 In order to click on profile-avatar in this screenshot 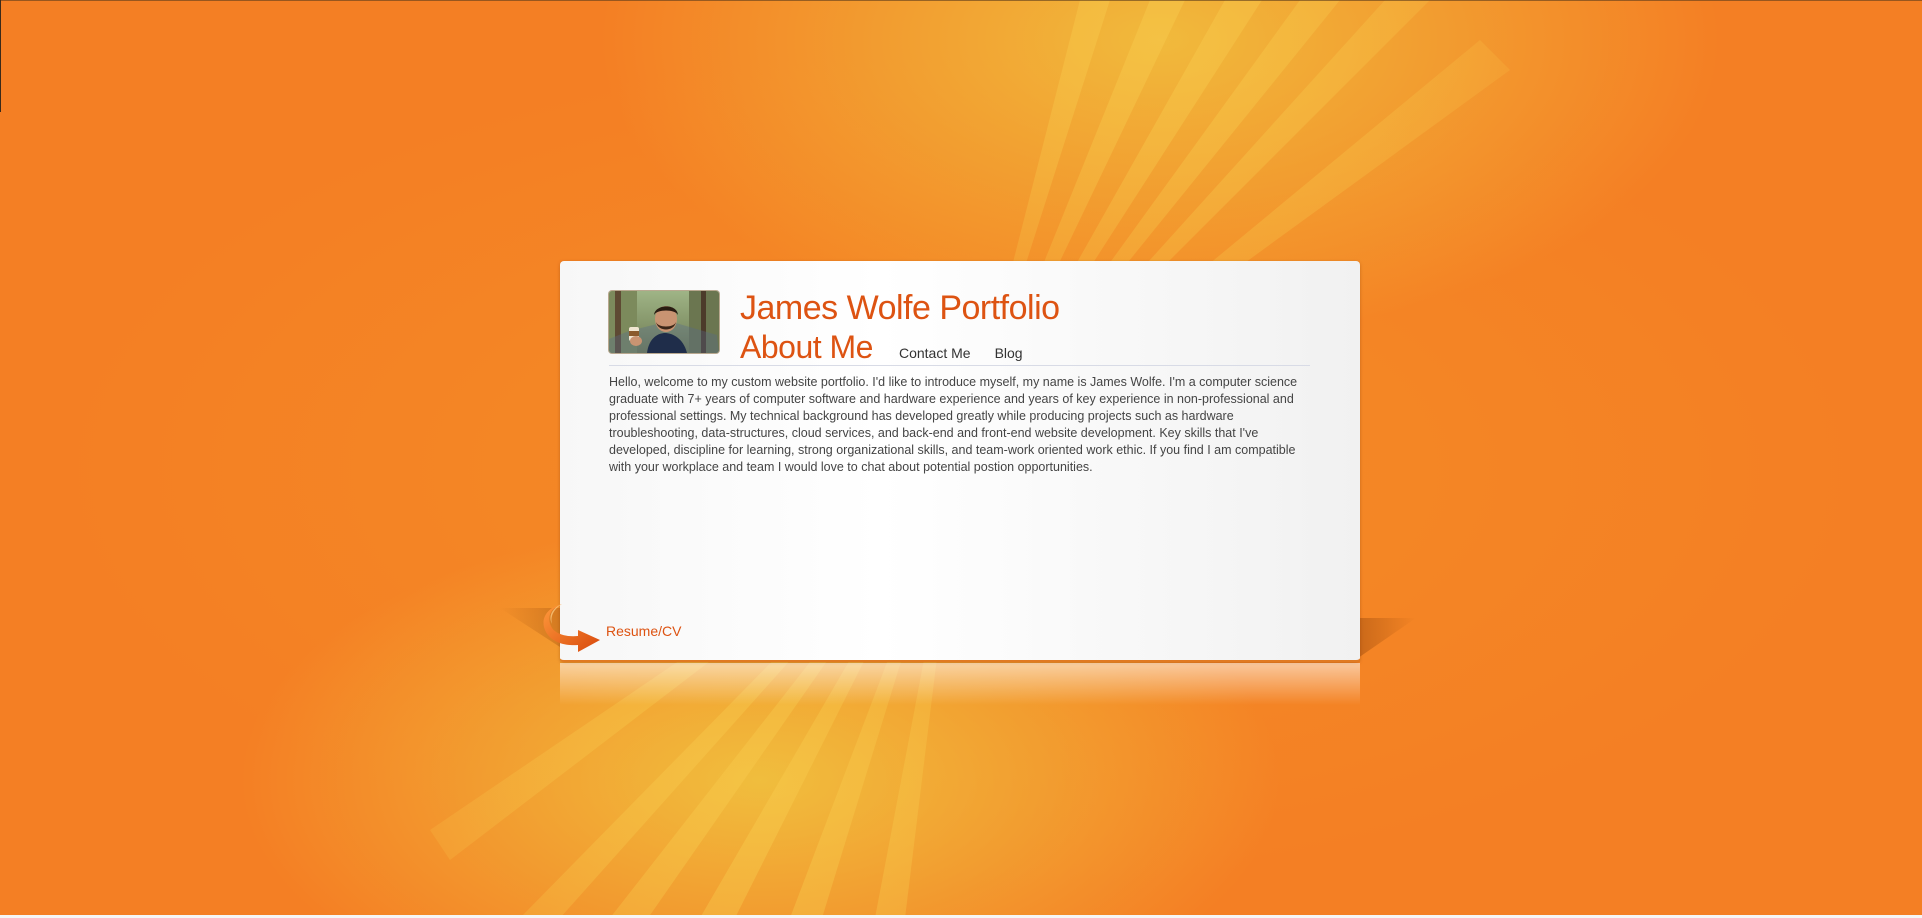, I will do `click(664, 322)`.